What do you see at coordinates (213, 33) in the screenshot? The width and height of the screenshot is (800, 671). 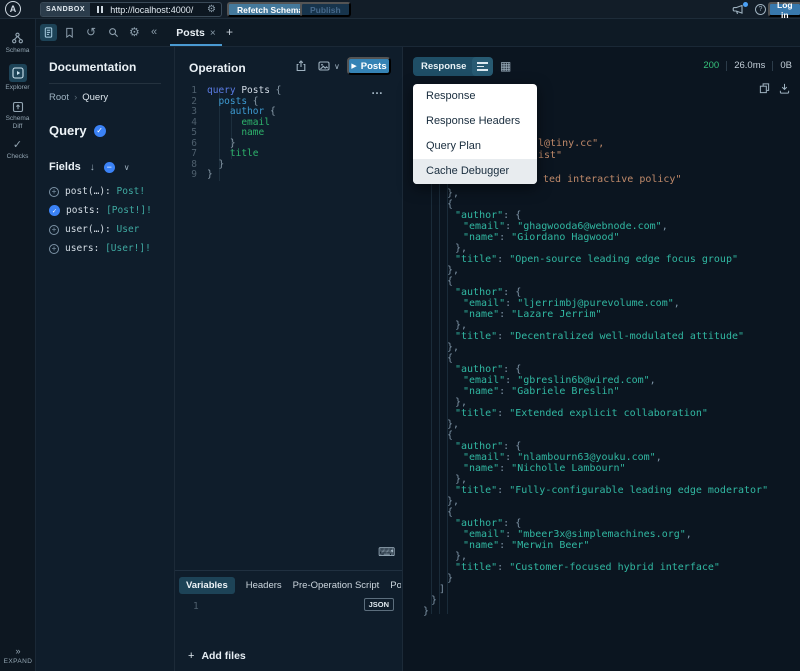 I see `close-tab-icon: ×` at bounding box center [213, 33].